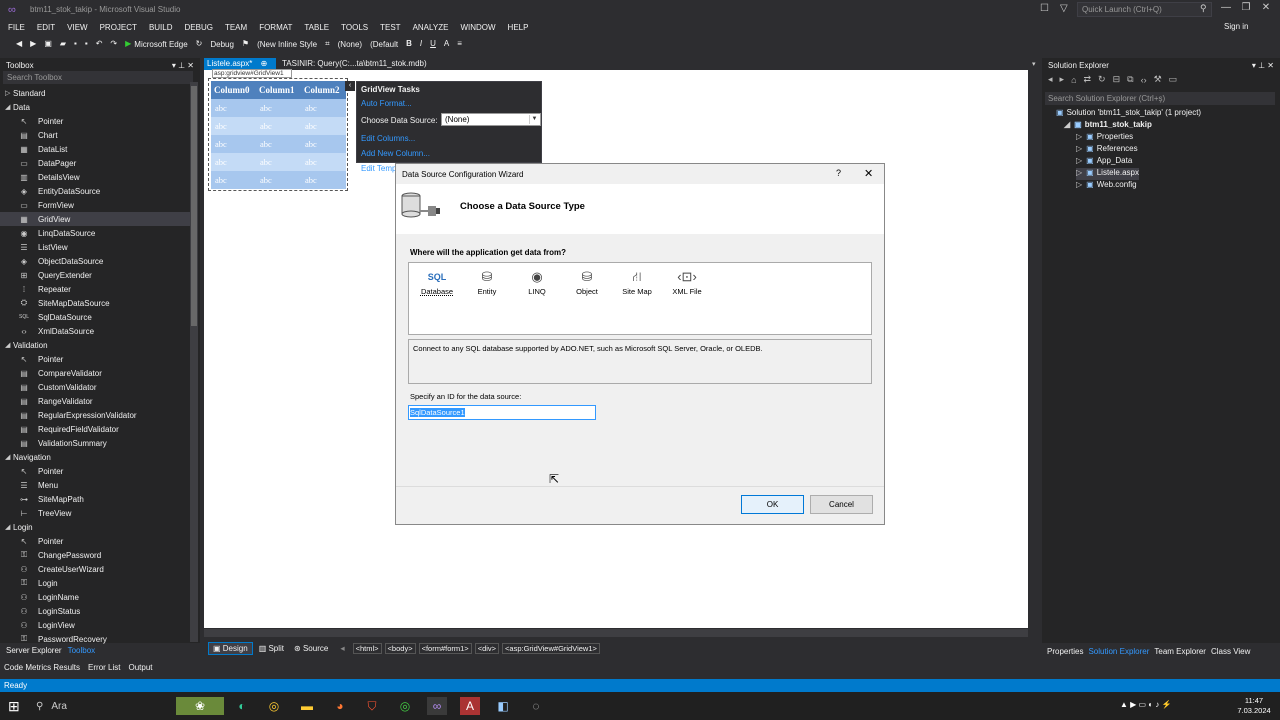 Image resolution: width=1280 pixels, height=720 pixels. What do you see at coordinates (95, 177) in the screenshot?
I see `toolbox-item: ▥ DetailsView` at bounding box center [95, 177].